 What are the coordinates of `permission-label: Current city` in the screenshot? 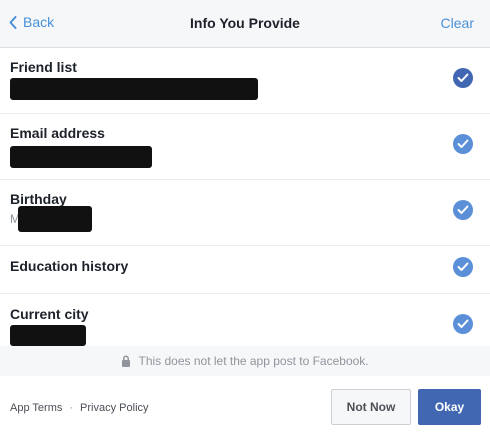 It's located at (49, 314).